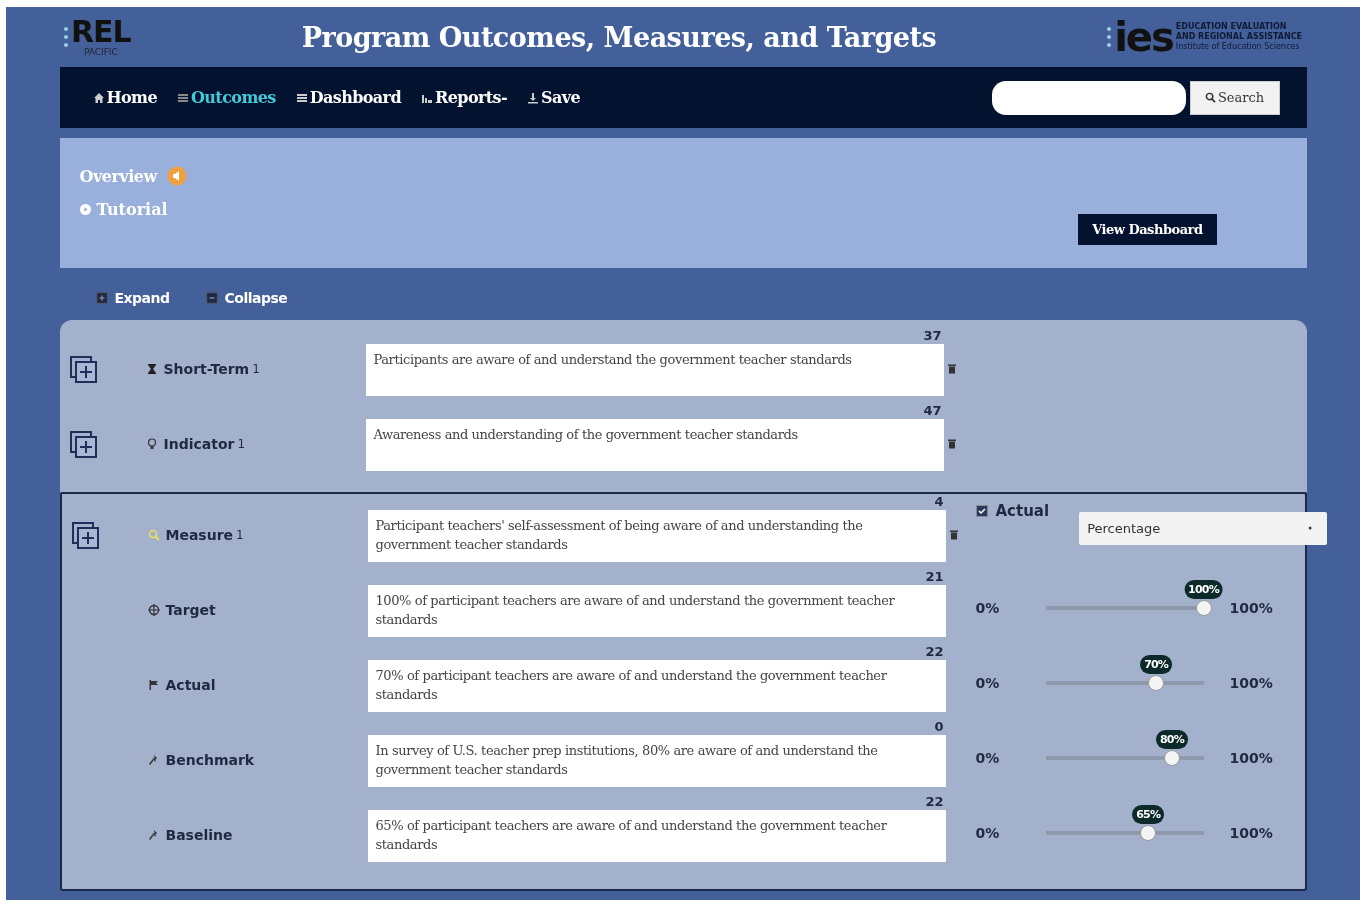 This screenshot has width=1366, height=907. What do you see at coordinates (1148, 814) in the screenshot?
I see `value-bubble: 65%` at bounding box center [1148, 814].